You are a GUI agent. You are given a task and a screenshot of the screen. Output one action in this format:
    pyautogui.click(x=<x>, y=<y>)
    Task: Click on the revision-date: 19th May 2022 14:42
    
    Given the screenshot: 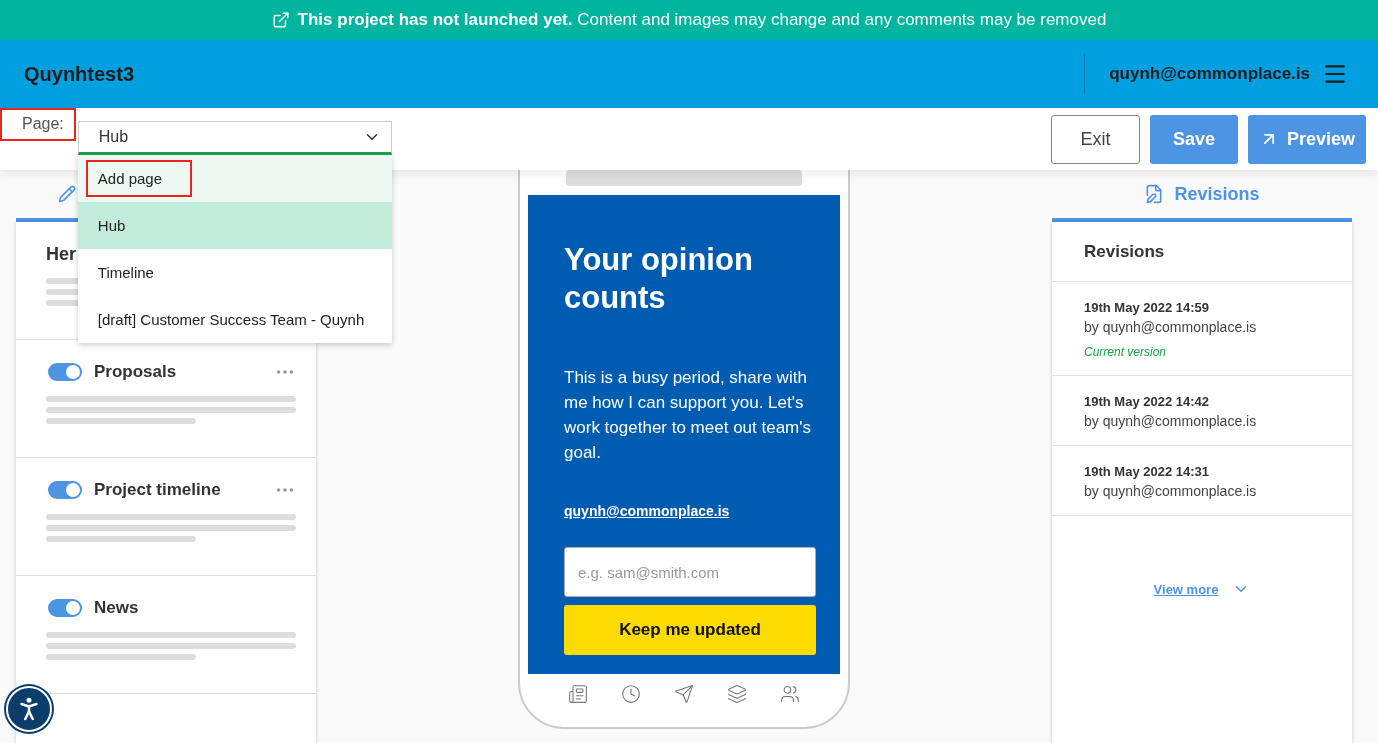 What is the action you would take?
    pyautogui.click(x=1147, y=401)
    